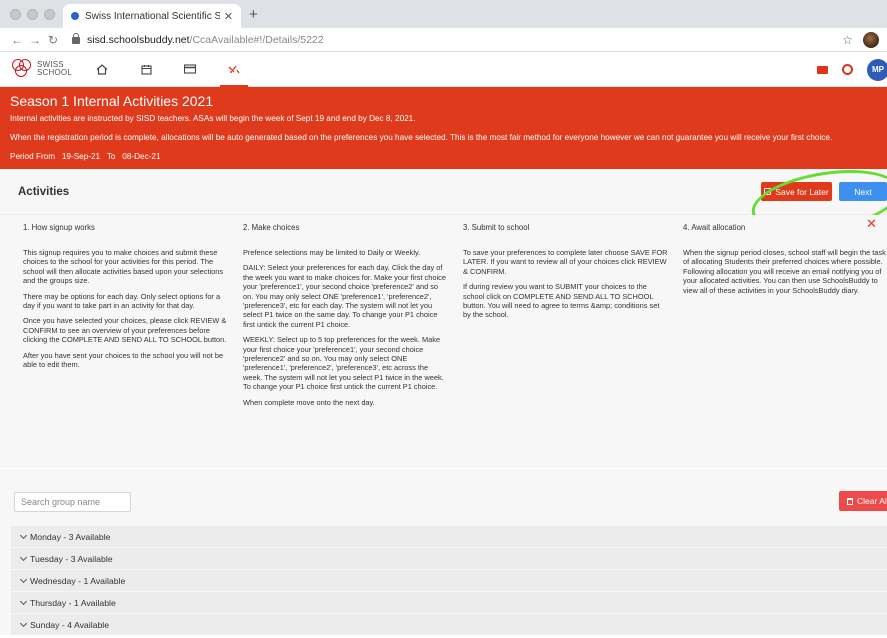 This screenshot has width=887, height=638. I want to click on home-icon, so click(102, 69).